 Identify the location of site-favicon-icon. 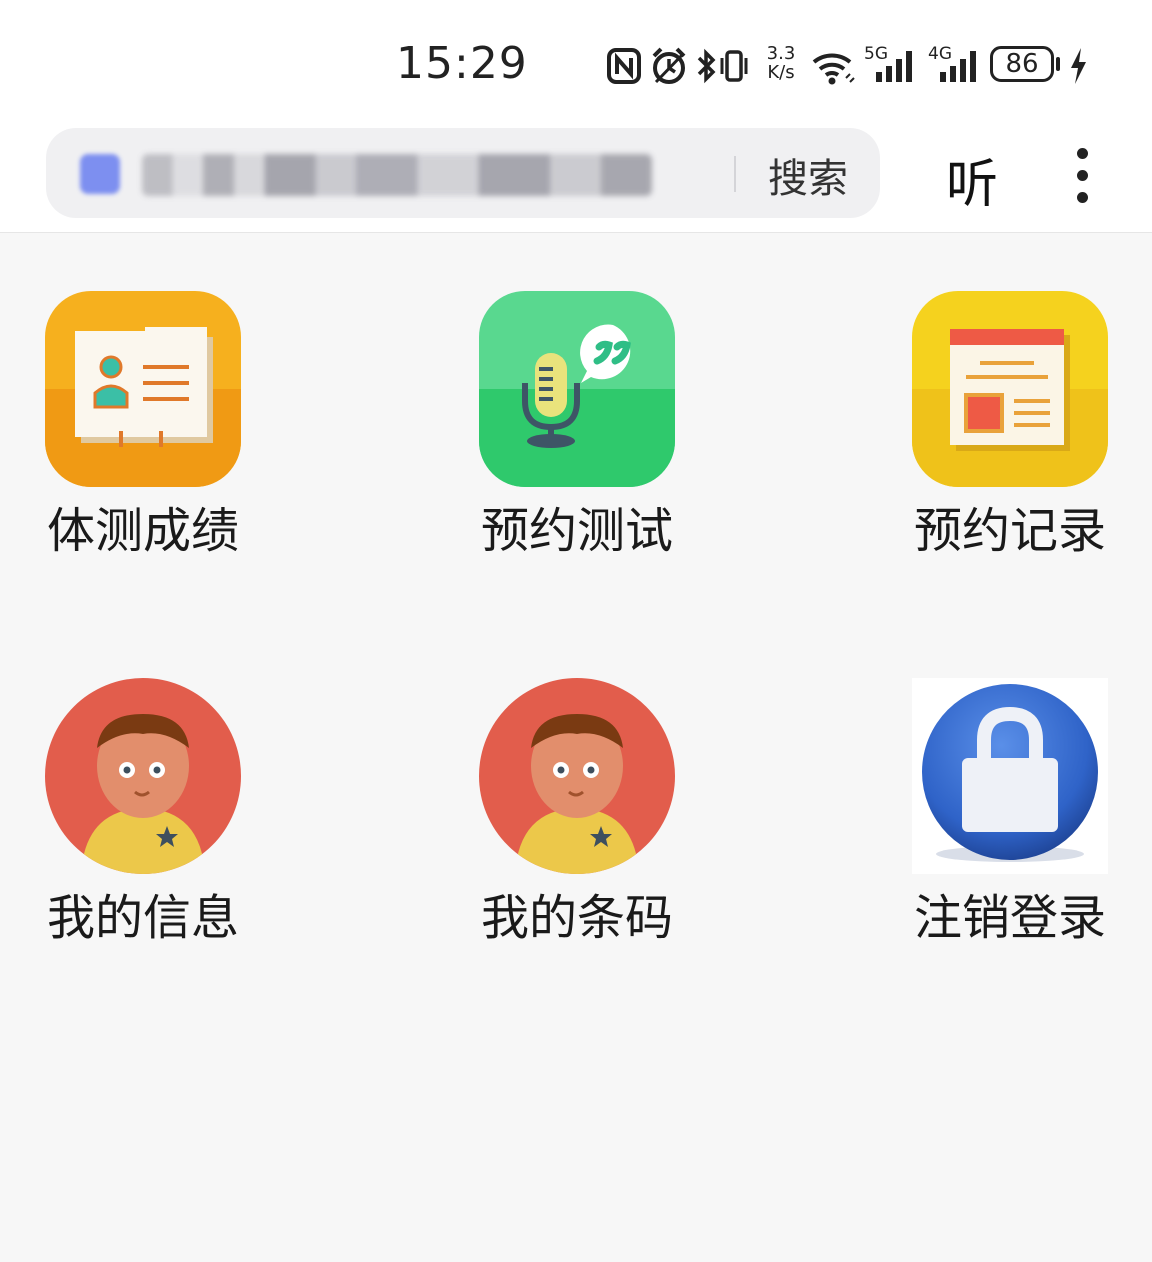
(100, 174).